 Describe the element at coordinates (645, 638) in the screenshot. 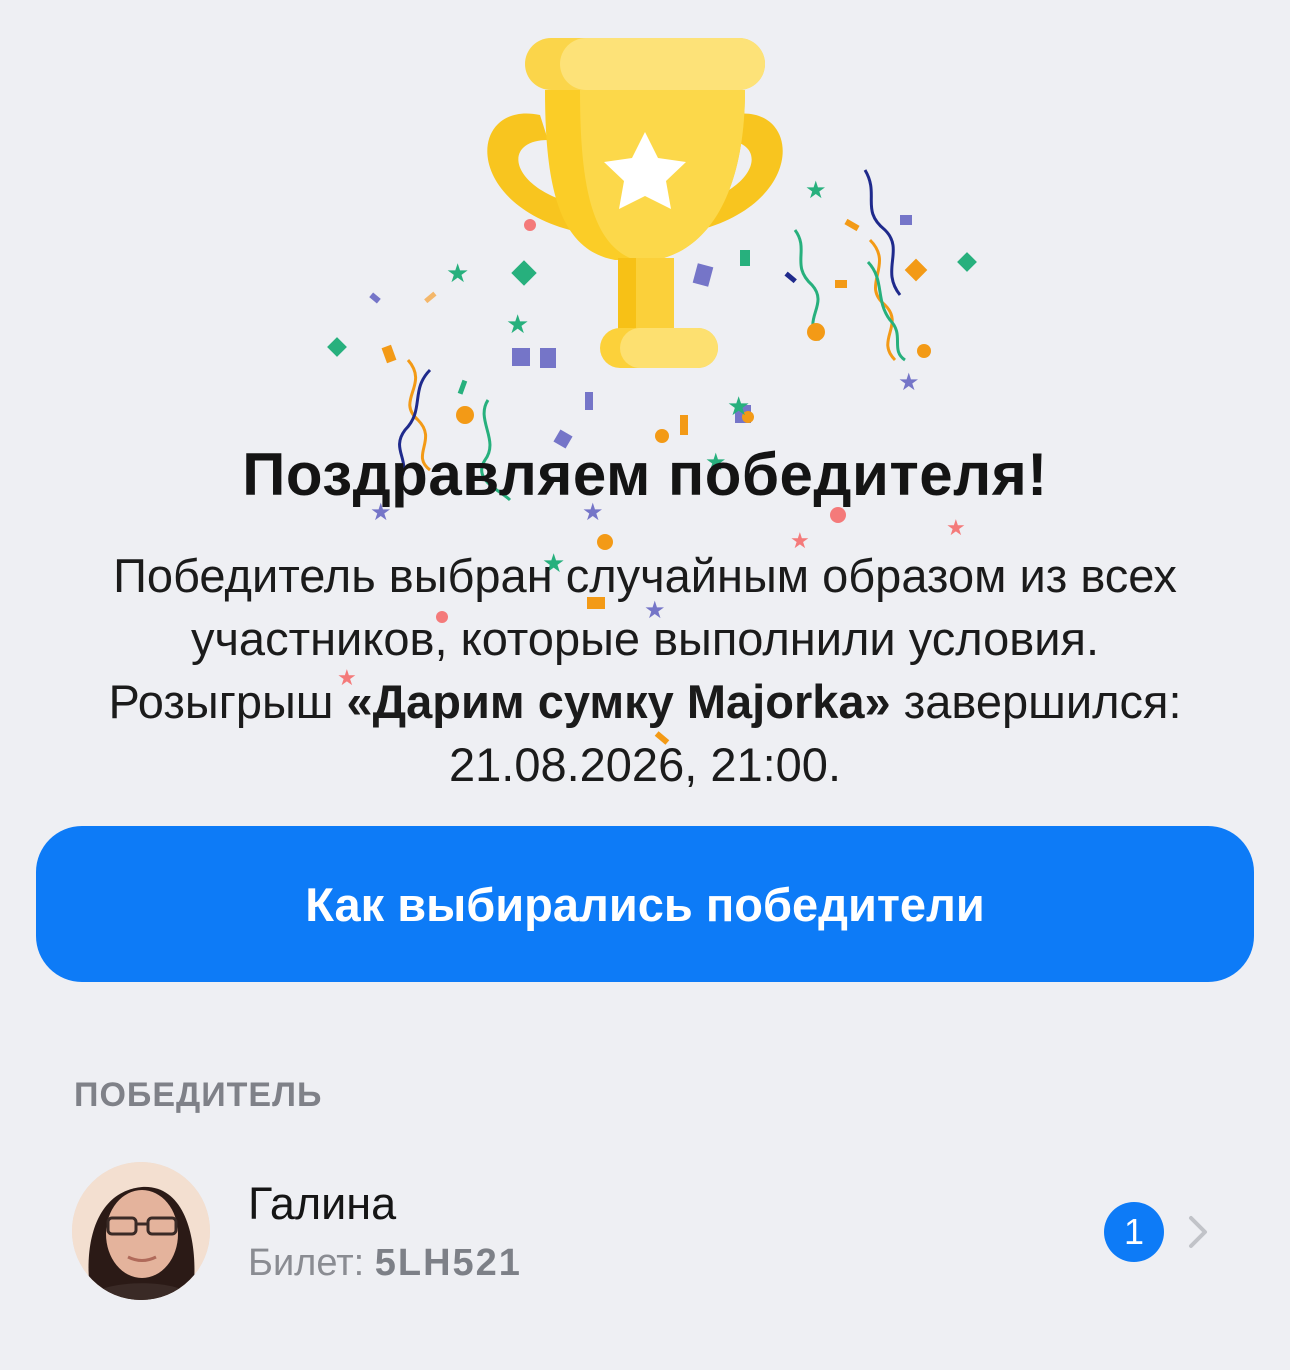

I see `description-line: участников, которые выполнили условия.` at that location.